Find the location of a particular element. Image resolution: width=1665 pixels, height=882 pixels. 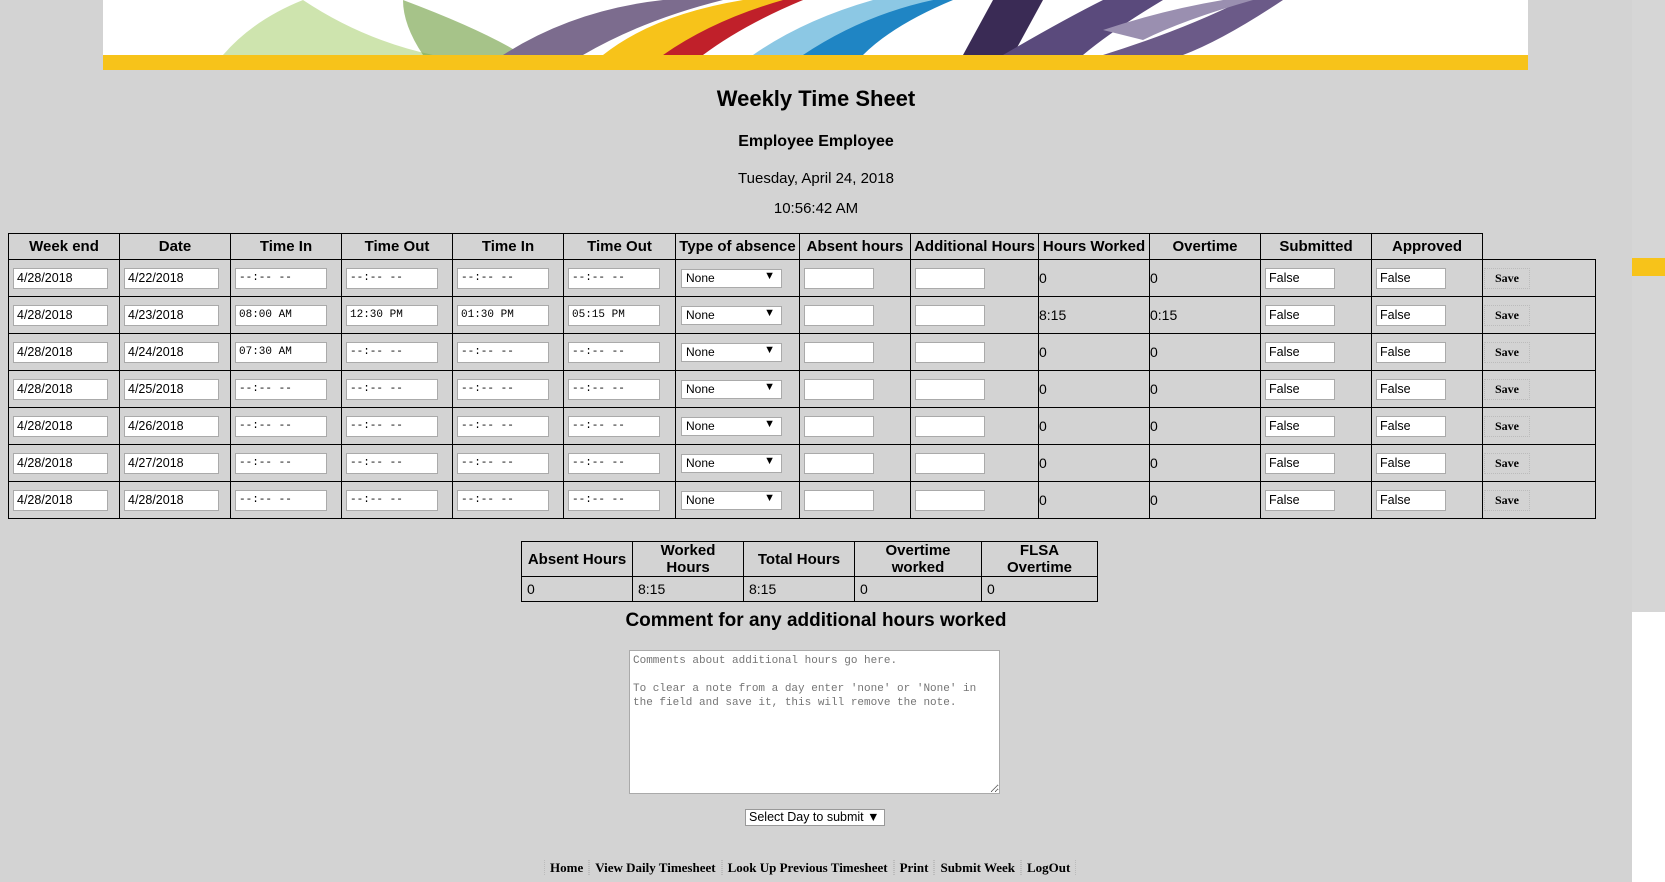

absence-type-value: None is located at coordinates (700, 277).